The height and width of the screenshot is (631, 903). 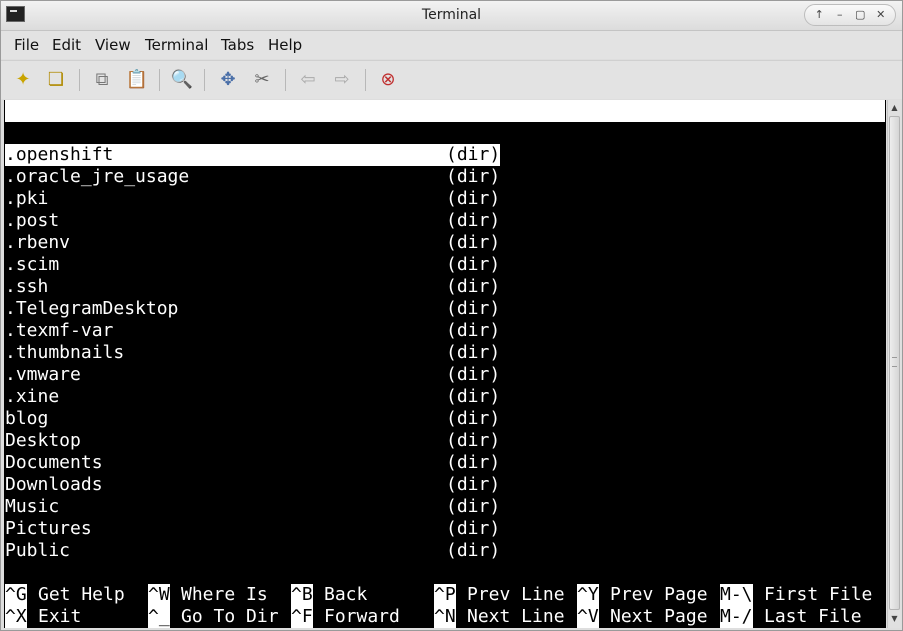 What do you see at coordinates (137, 80) in the screenshot?
I see `paste-icon: 📋` at bounding box center [137, 80].